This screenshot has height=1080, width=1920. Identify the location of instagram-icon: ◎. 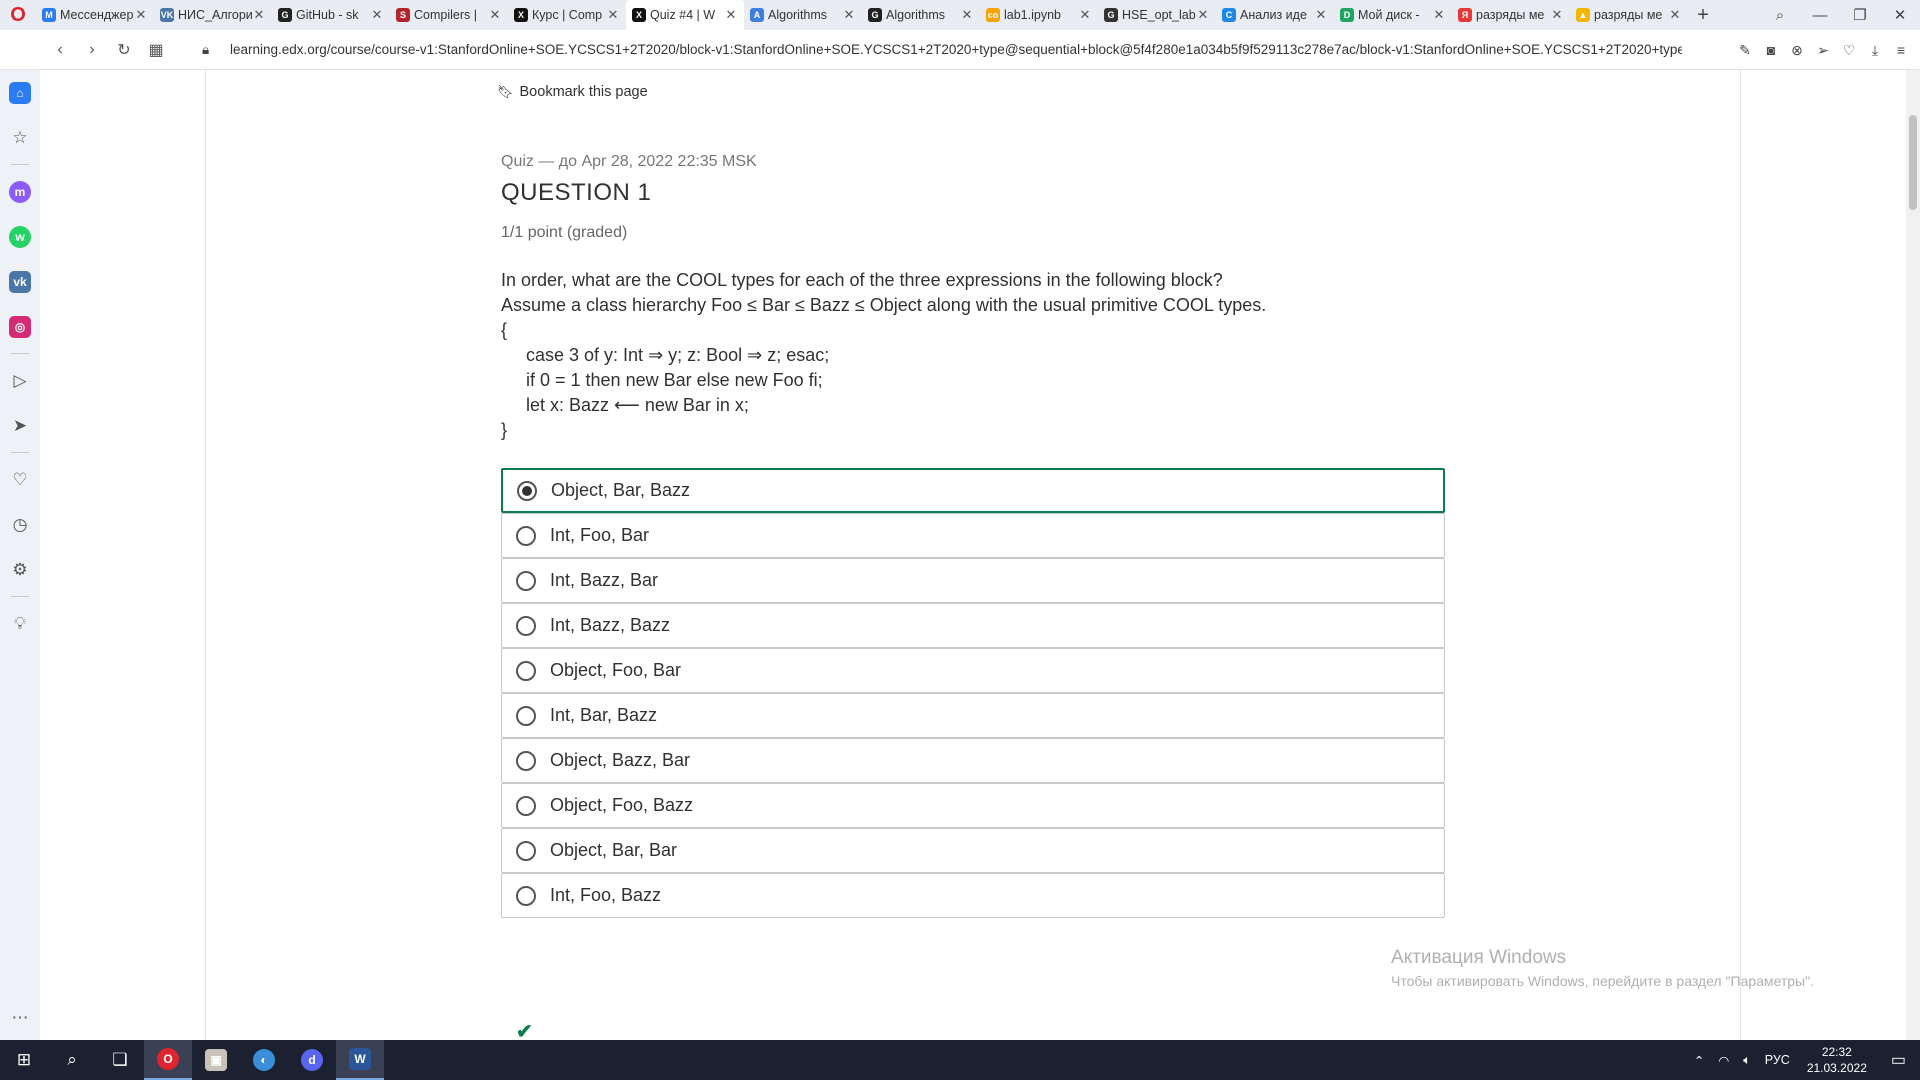
(20, 326).